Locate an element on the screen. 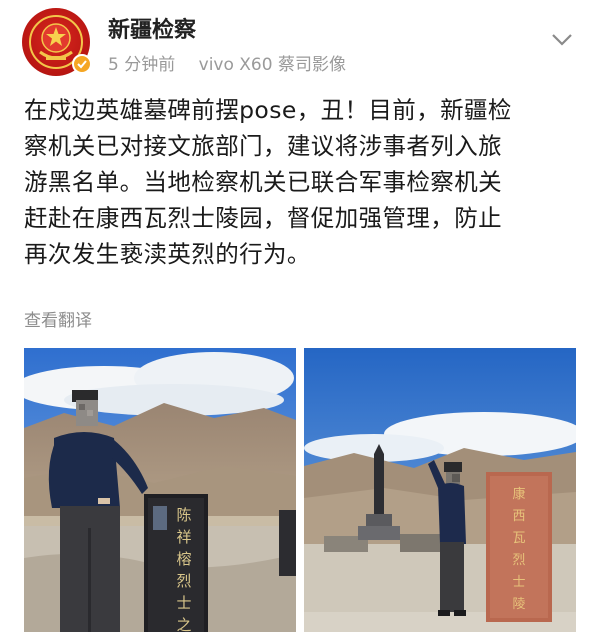 The width and height of the screenshot is (600, 644). verified-badge-icon is located at coordinates (82, 64).